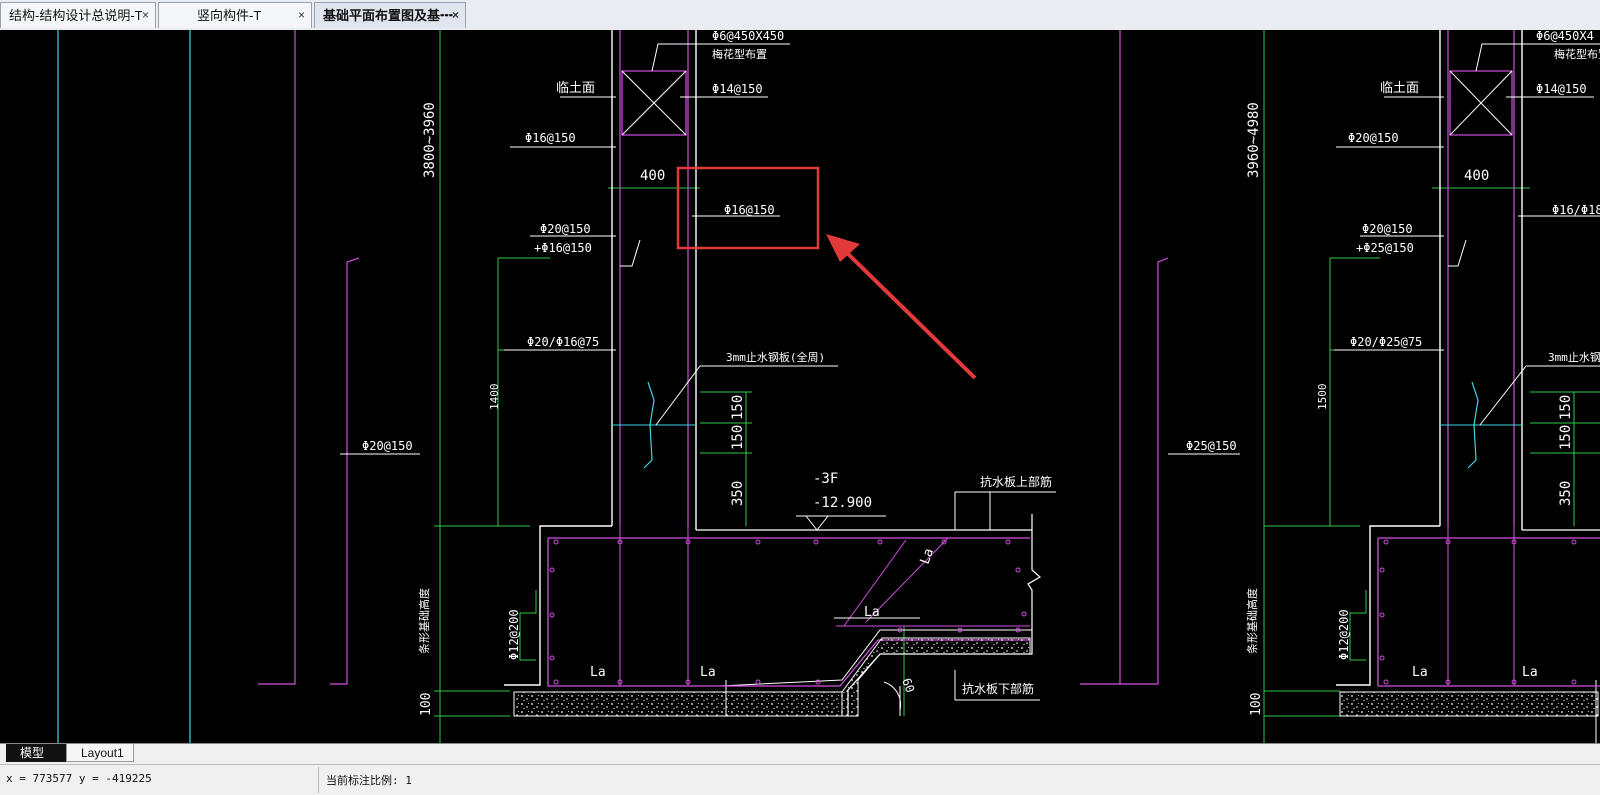 This screenshot has width=1600, height=795. I want to click on rebar-label: Φ20/Φ16@75, so click(563, 342).